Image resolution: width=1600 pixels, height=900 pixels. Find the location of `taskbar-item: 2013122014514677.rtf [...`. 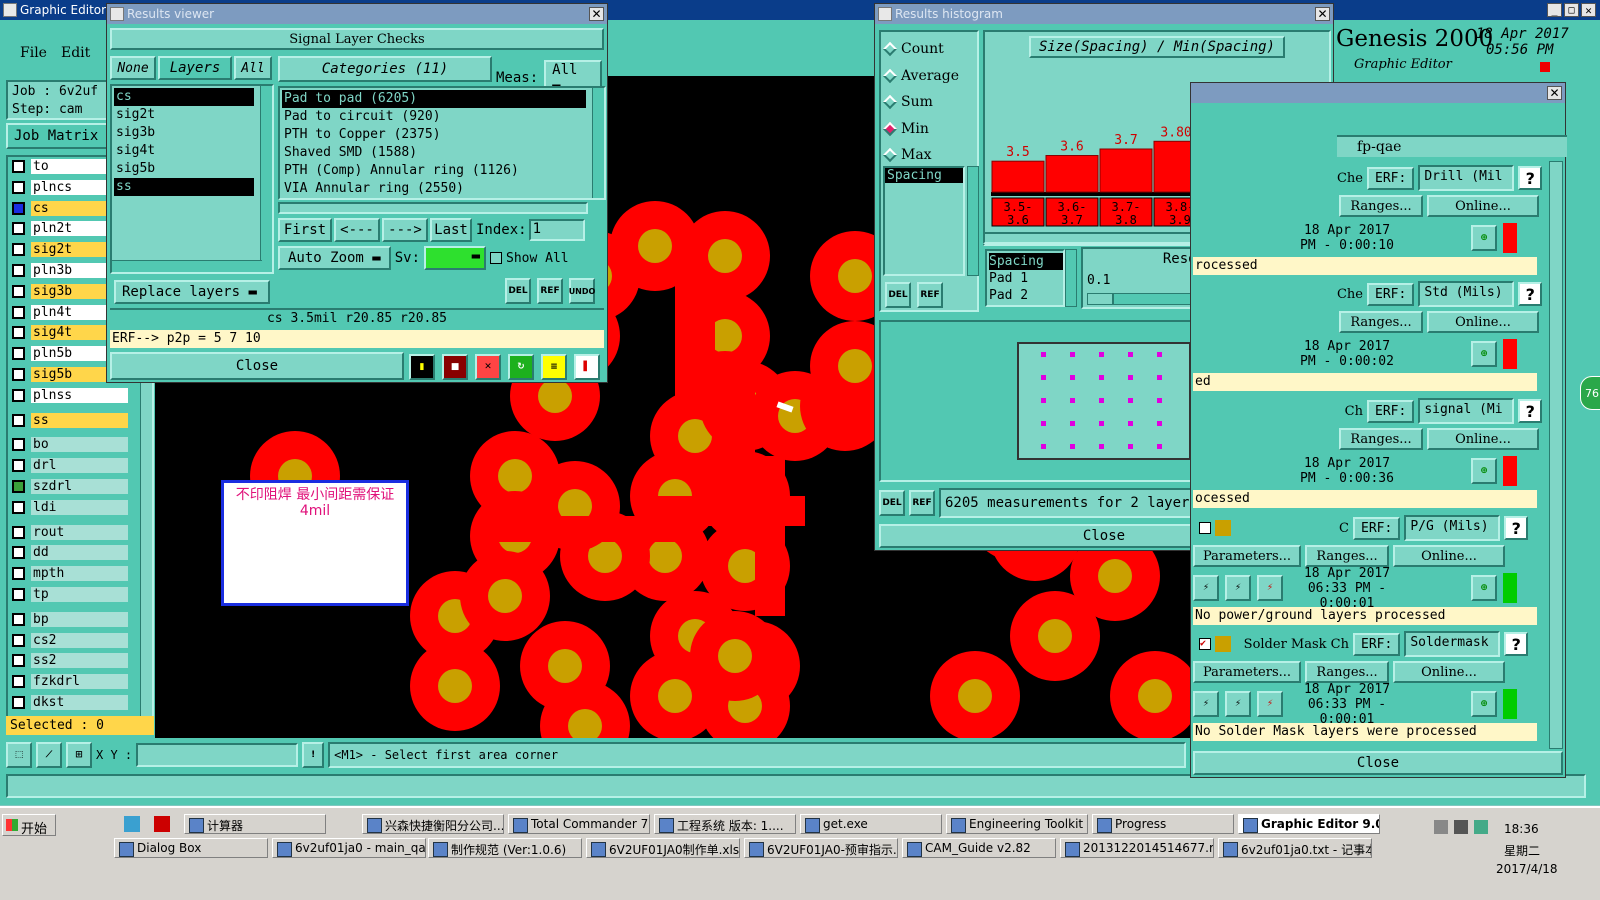

taskbar-item: 2013122014514677.rtf [... is located at coordinates (1137, 848).